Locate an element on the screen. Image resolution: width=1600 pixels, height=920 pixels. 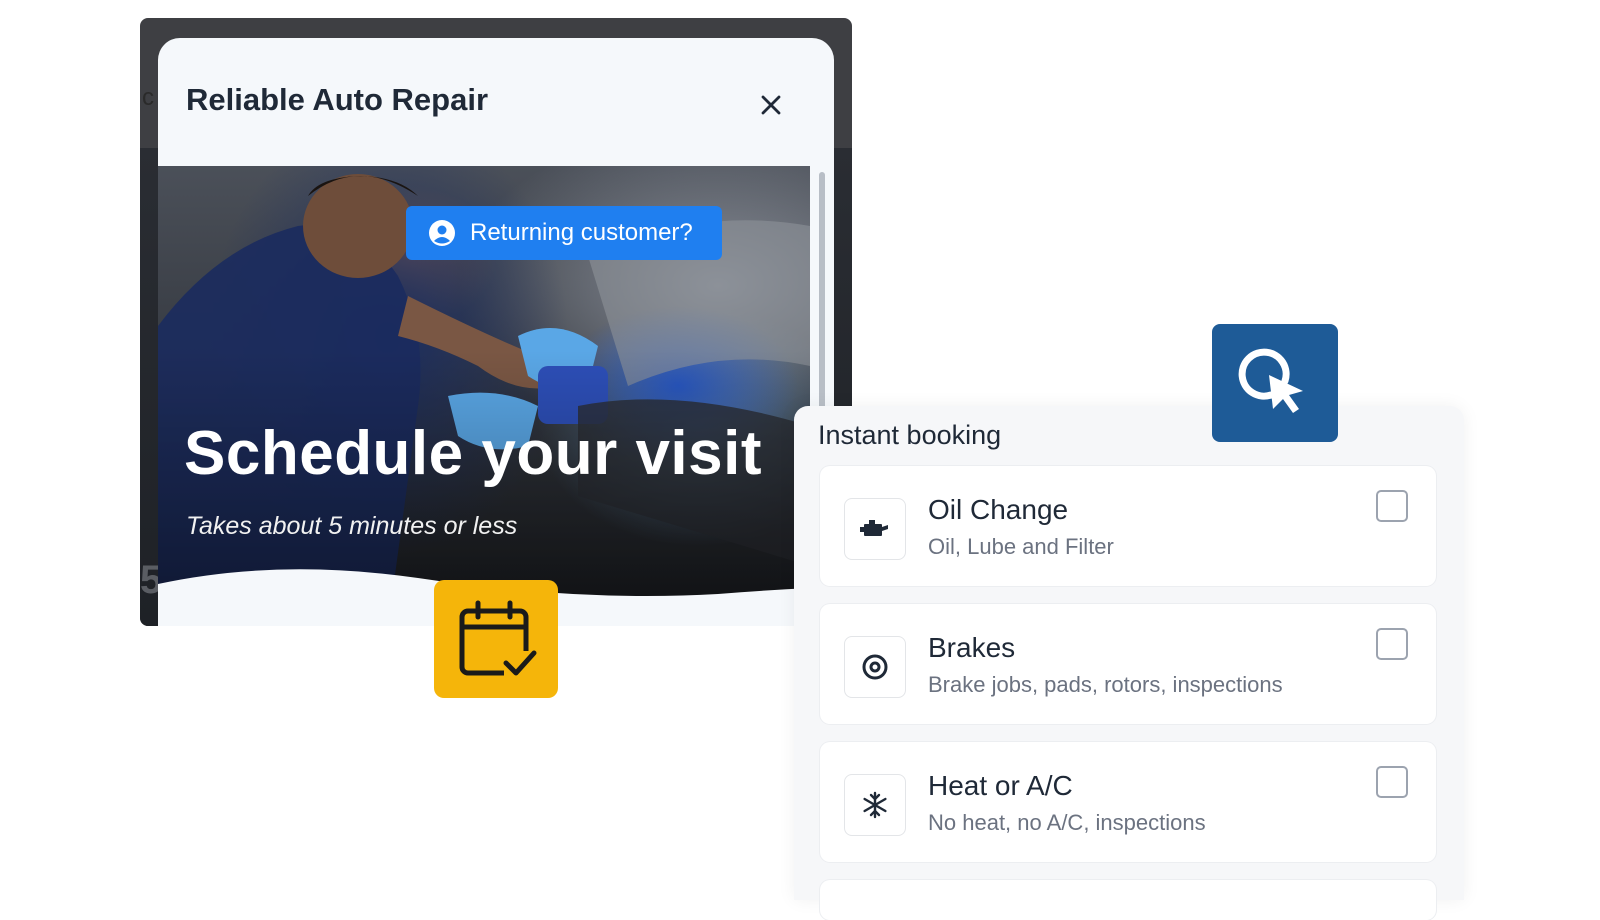
close-button is located at coordinates (771, 105).